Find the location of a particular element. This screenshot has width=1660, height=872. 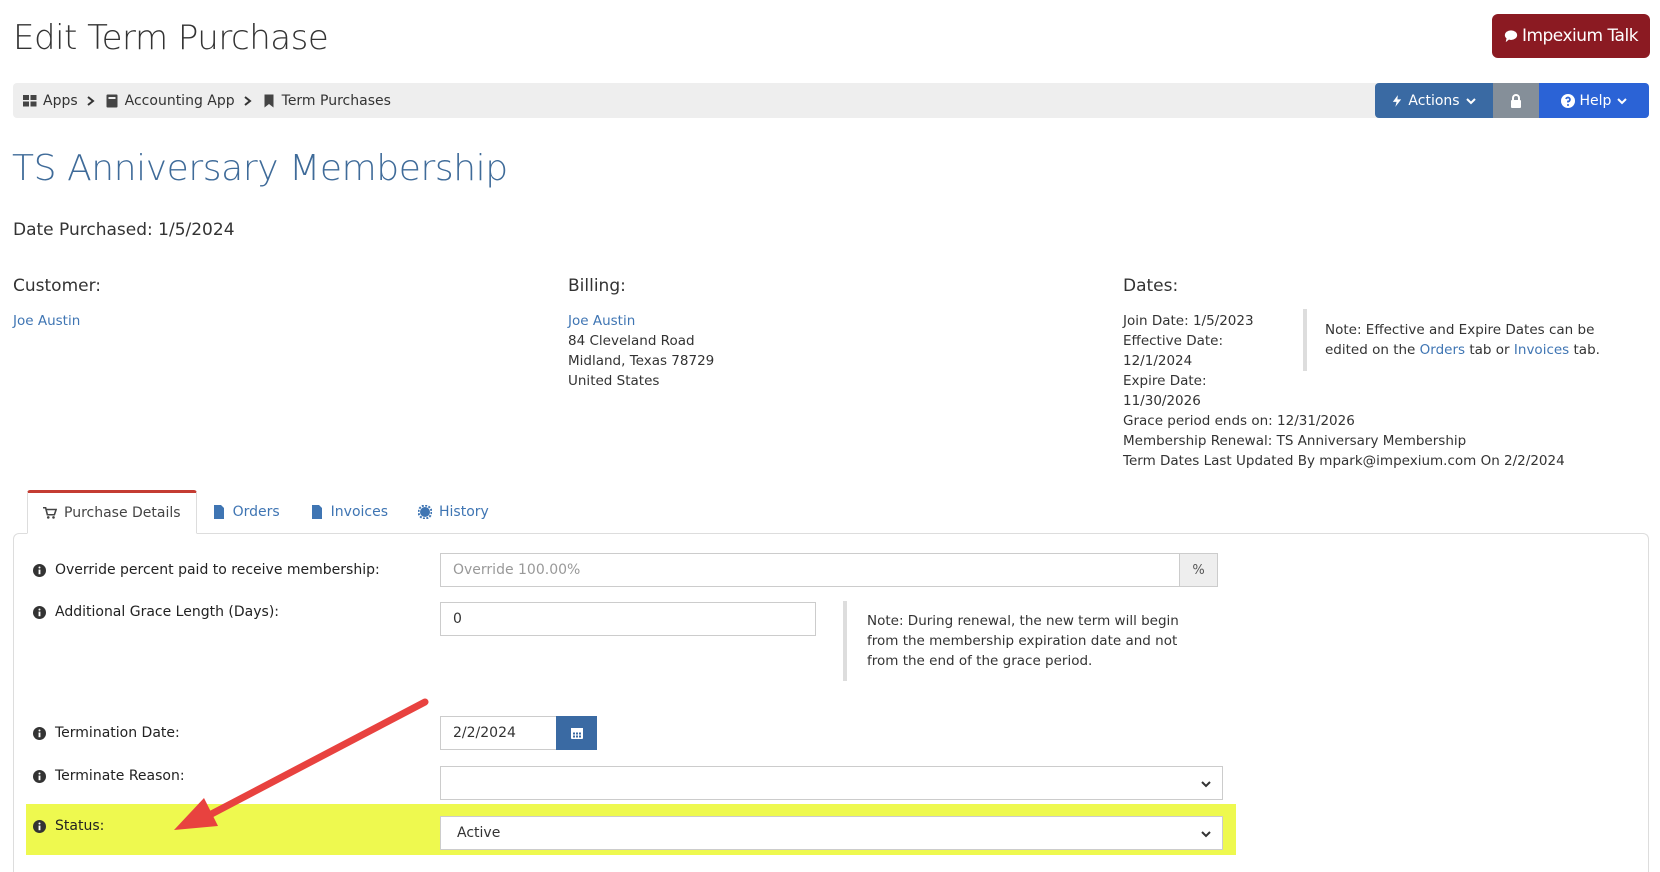

lock-button is located at coordinates (1516, 100).